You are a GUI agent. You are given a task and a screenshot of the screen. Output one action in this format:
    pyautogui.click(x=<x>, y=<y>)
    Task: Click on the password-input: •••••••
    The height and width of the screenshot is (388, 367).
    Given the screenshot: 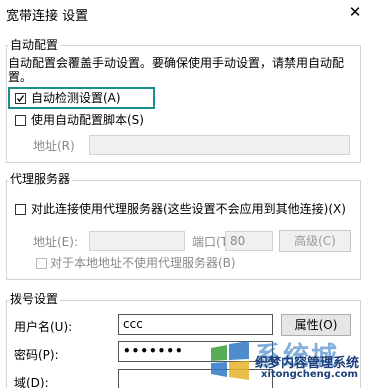 What is the action you would take?
    pyautogui.click(x=195, y=351)
    